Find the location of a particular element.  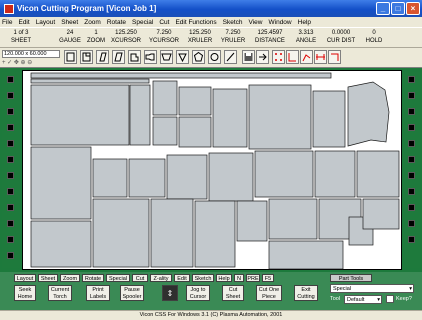

red-bend-icon is located at coordinates (306, 57).